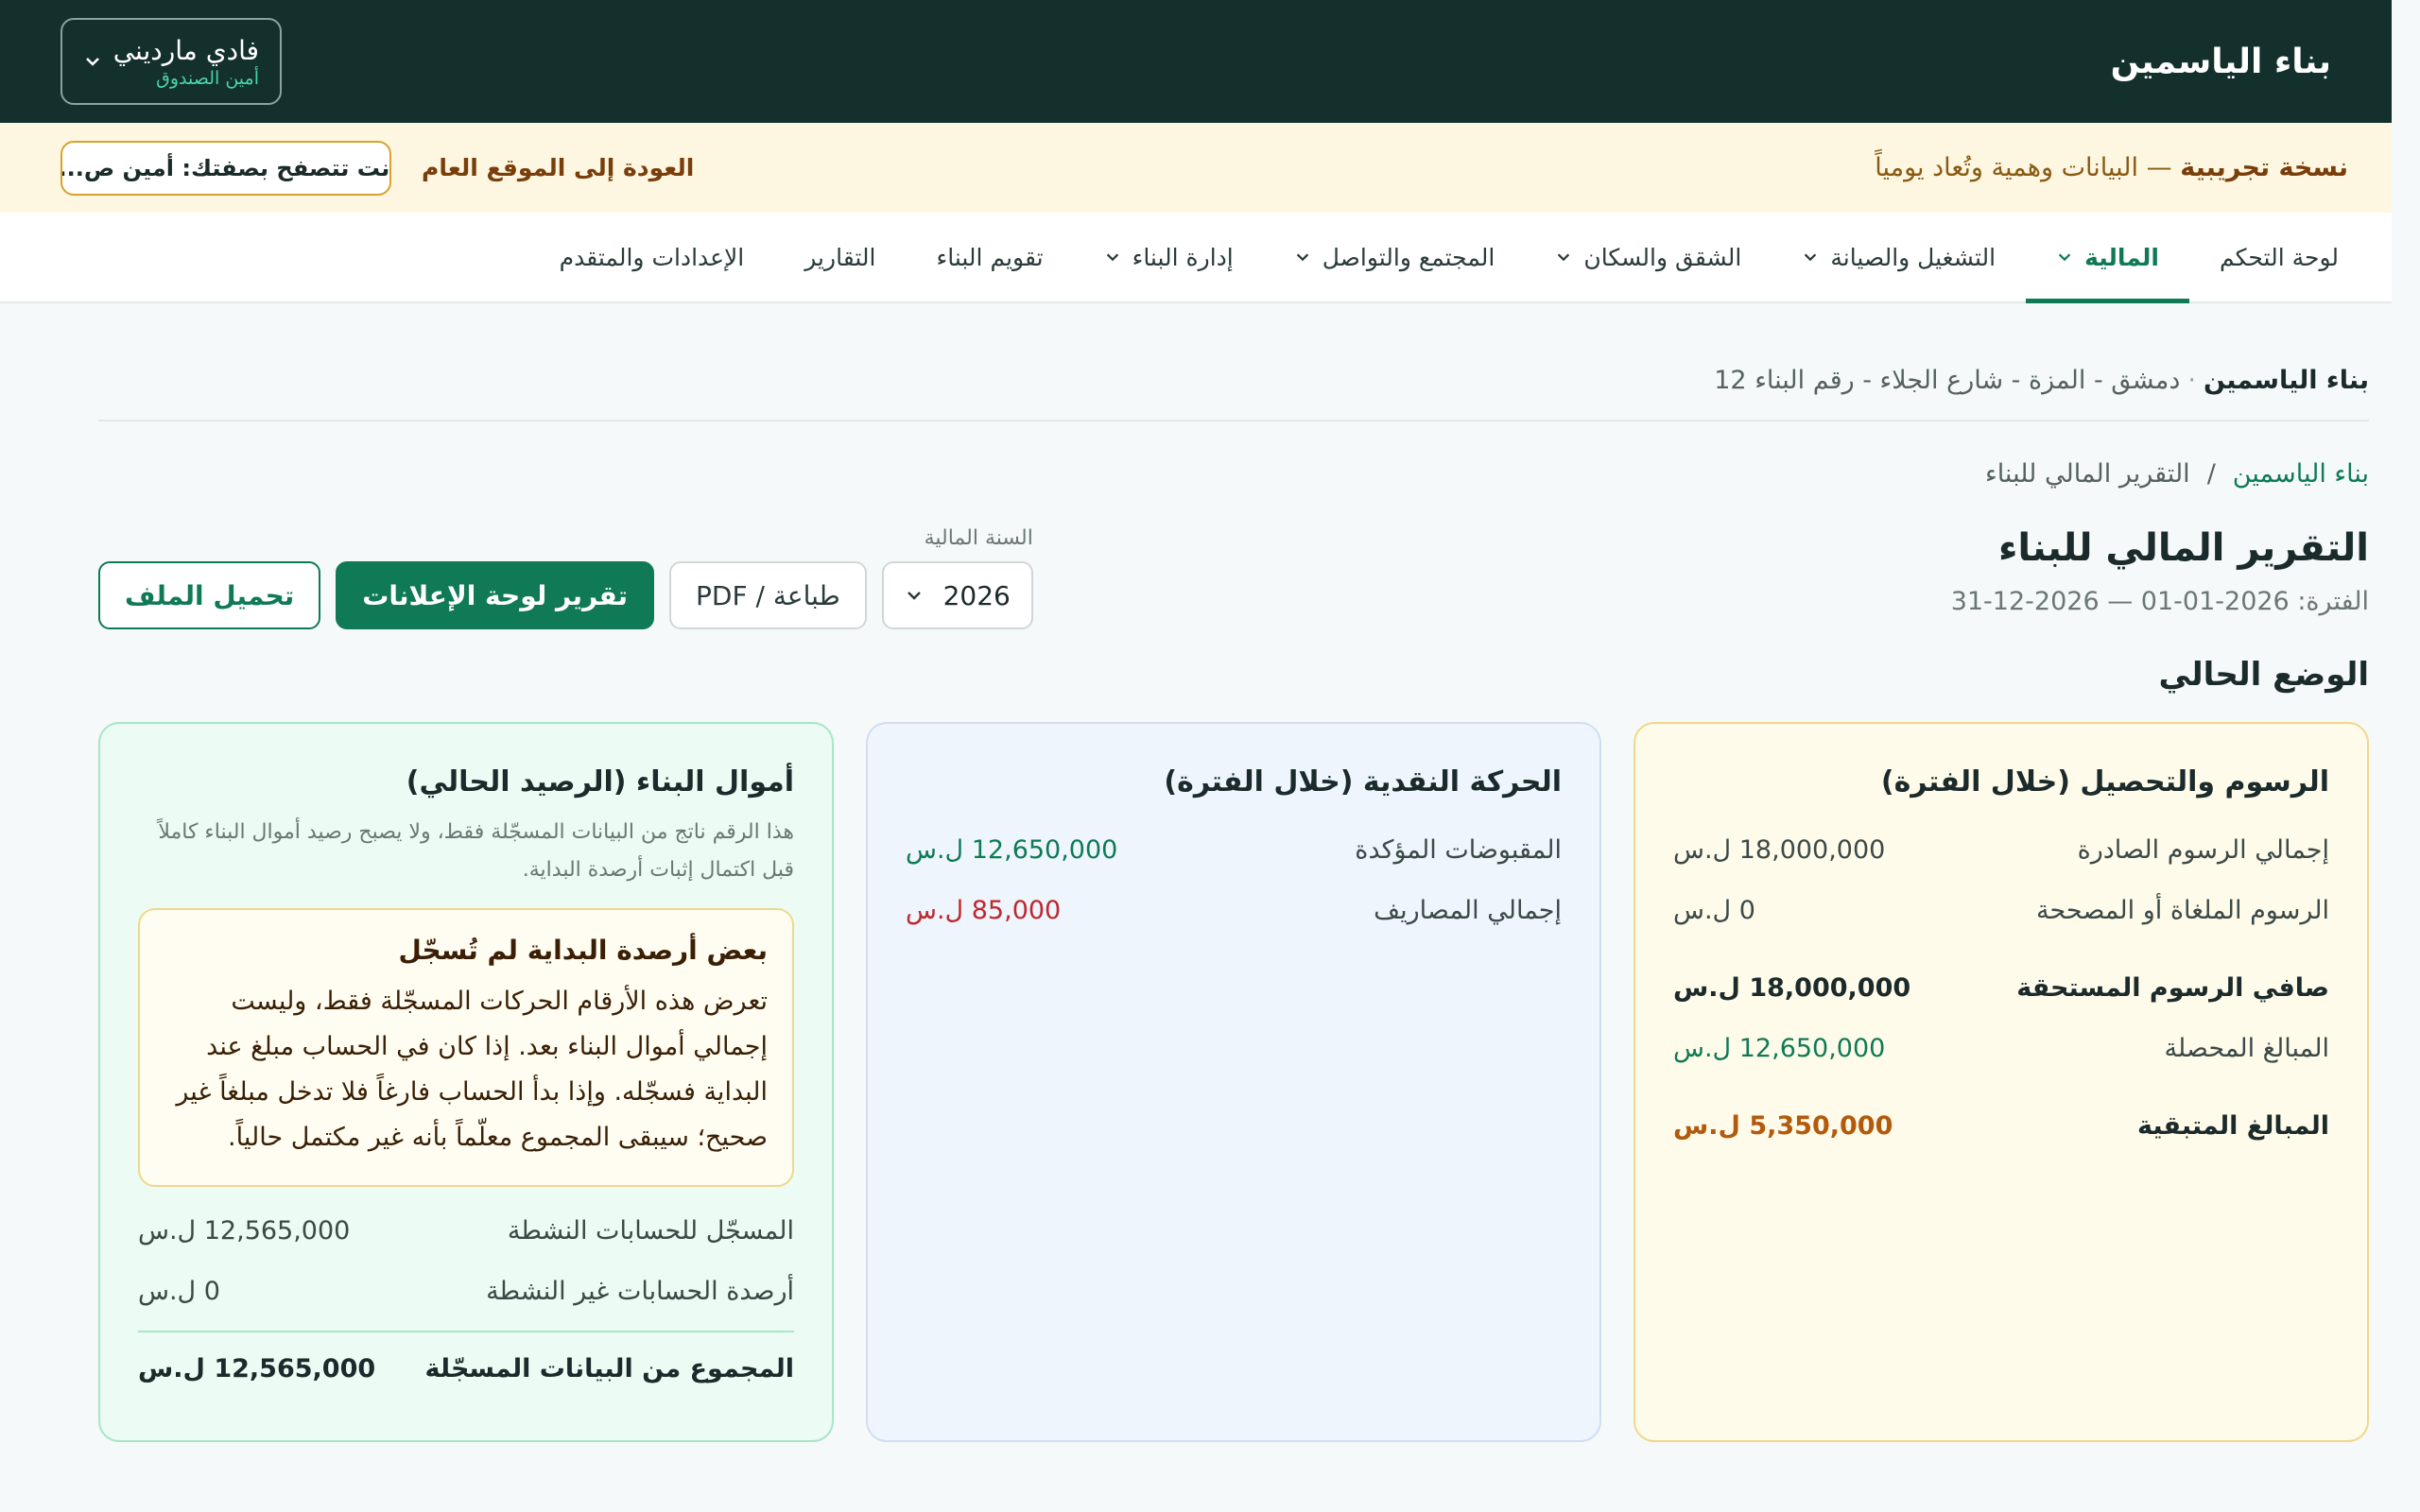 This screenshot has width=2420, height=1512. I want to click on nav-item-community: المجتمع والتواصل, so click(1395, 257).